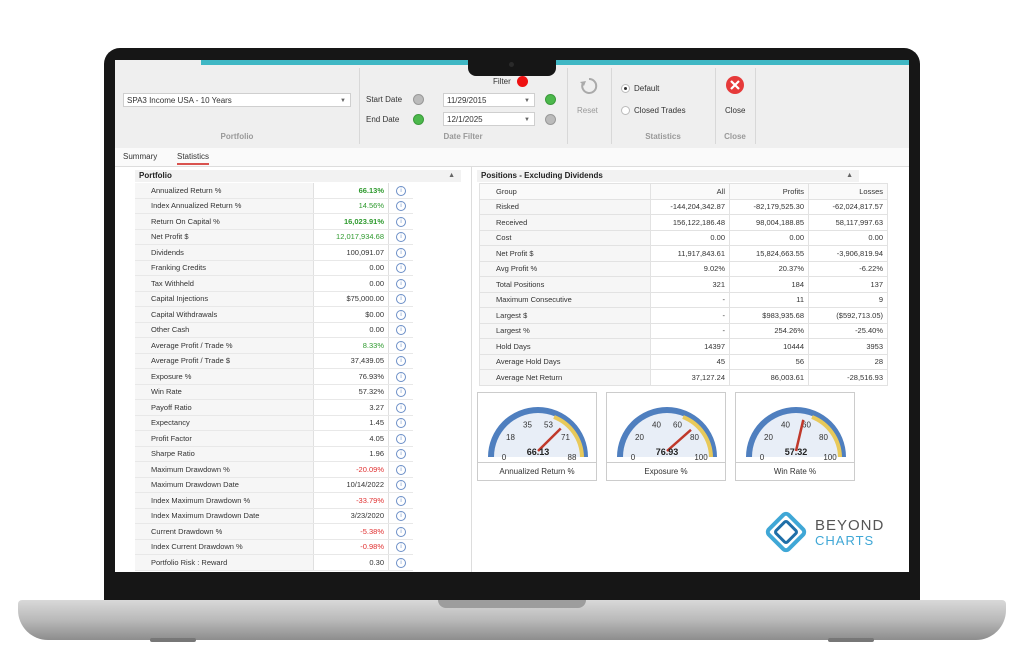 This screenshot has width=1024, height=660. I want to click on reset-icon, so click(589, 86).